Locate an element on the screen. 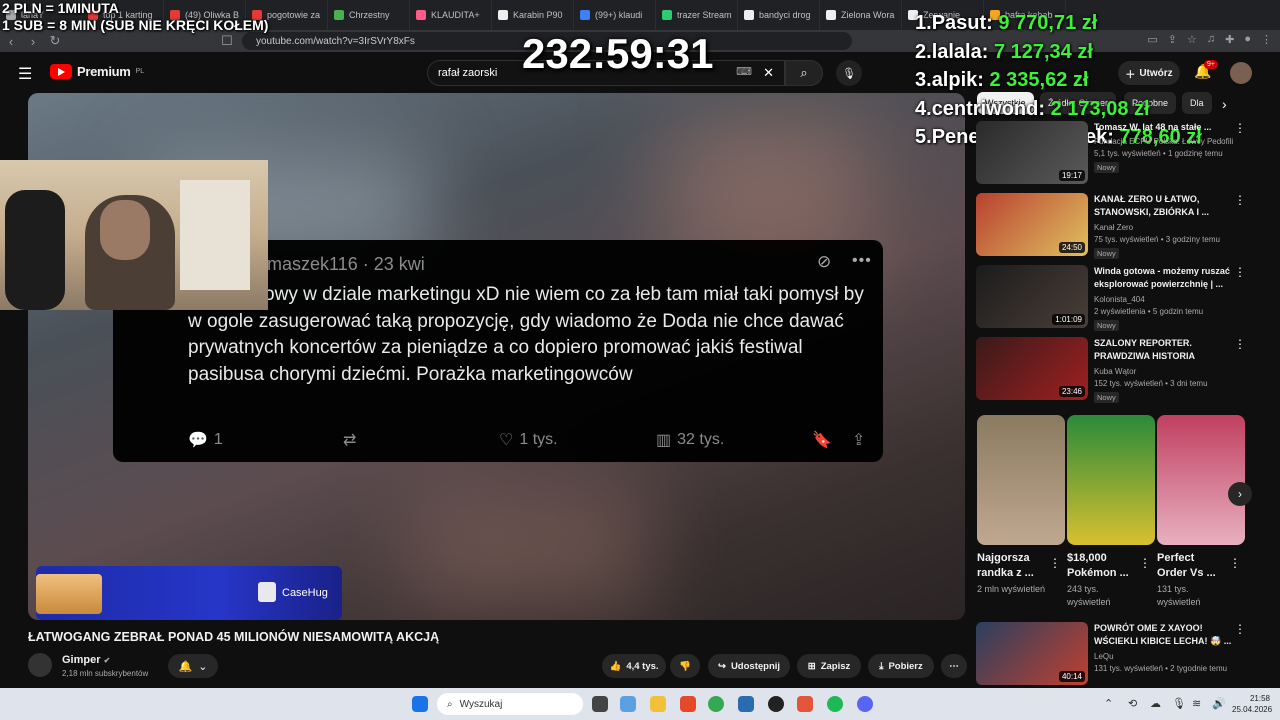 The image size is (1280, 720). download-icon: ⤓ is located at coordinates (881, 666).